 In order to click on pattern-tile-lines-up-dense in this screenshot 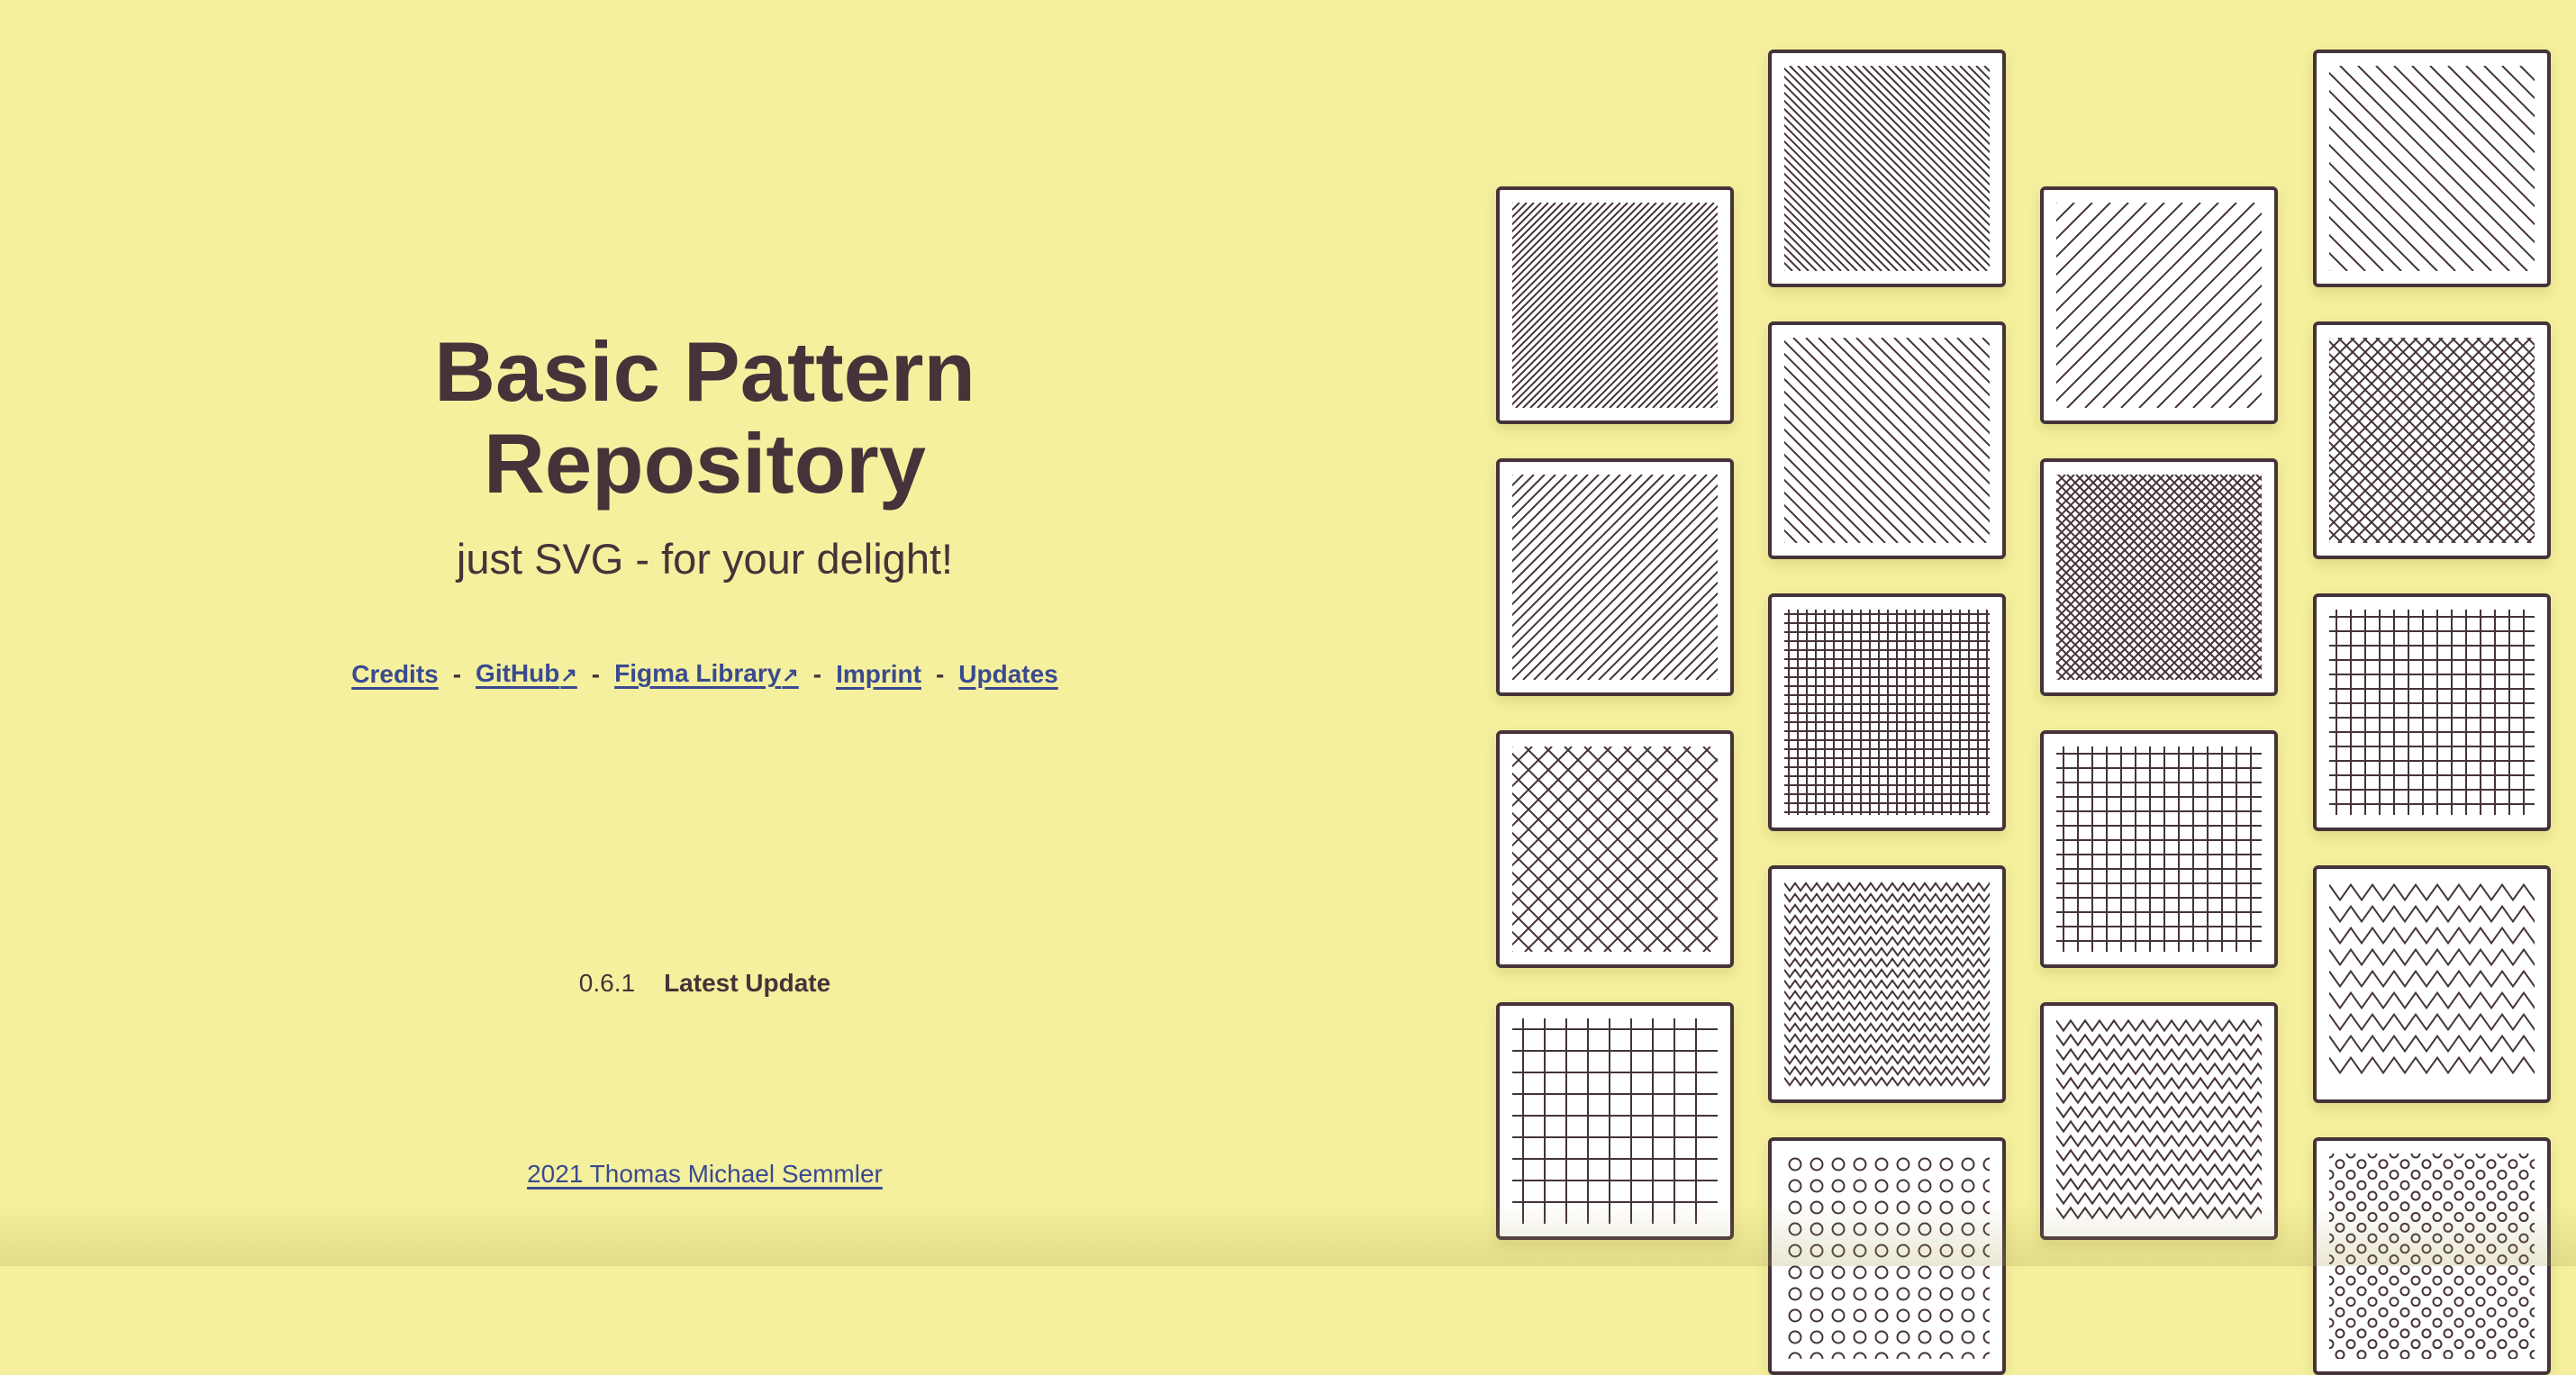, I will do `click(1615, 305)`.